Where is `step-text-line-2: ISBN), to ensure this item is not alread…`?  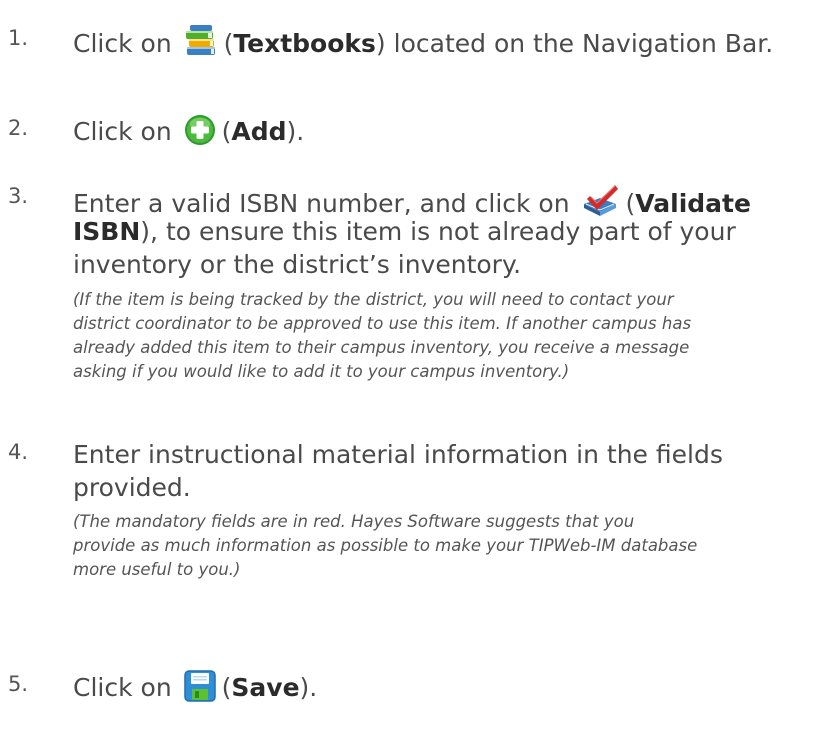 step-text-line-2: ISBN), to ensure this item is not alread… is located at coordinates (404, 231).